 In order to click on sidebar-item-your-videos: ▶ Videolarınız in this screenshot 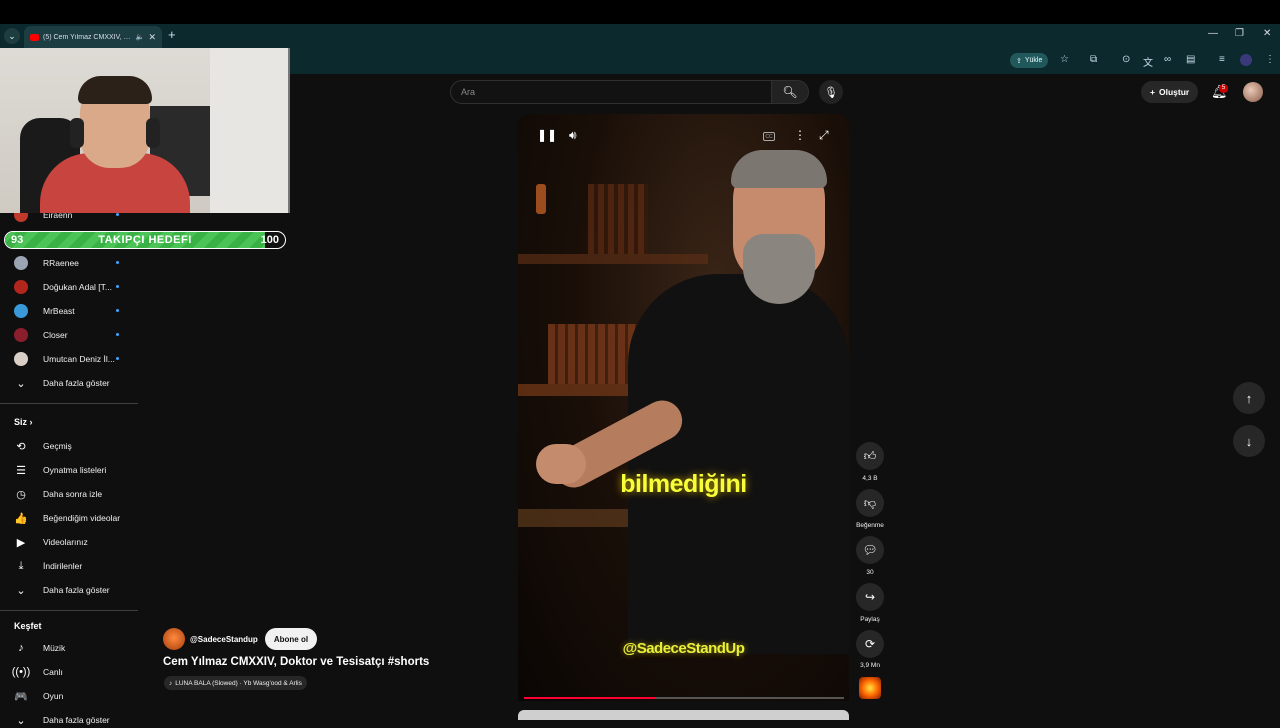, I will do `click(51, 542)`.